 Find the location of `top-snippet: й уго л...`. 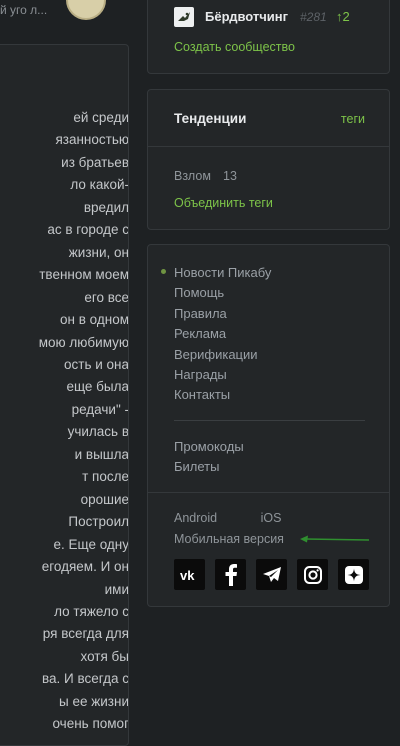

top-snippet: й уго л... is located at coordinates (24, 10).